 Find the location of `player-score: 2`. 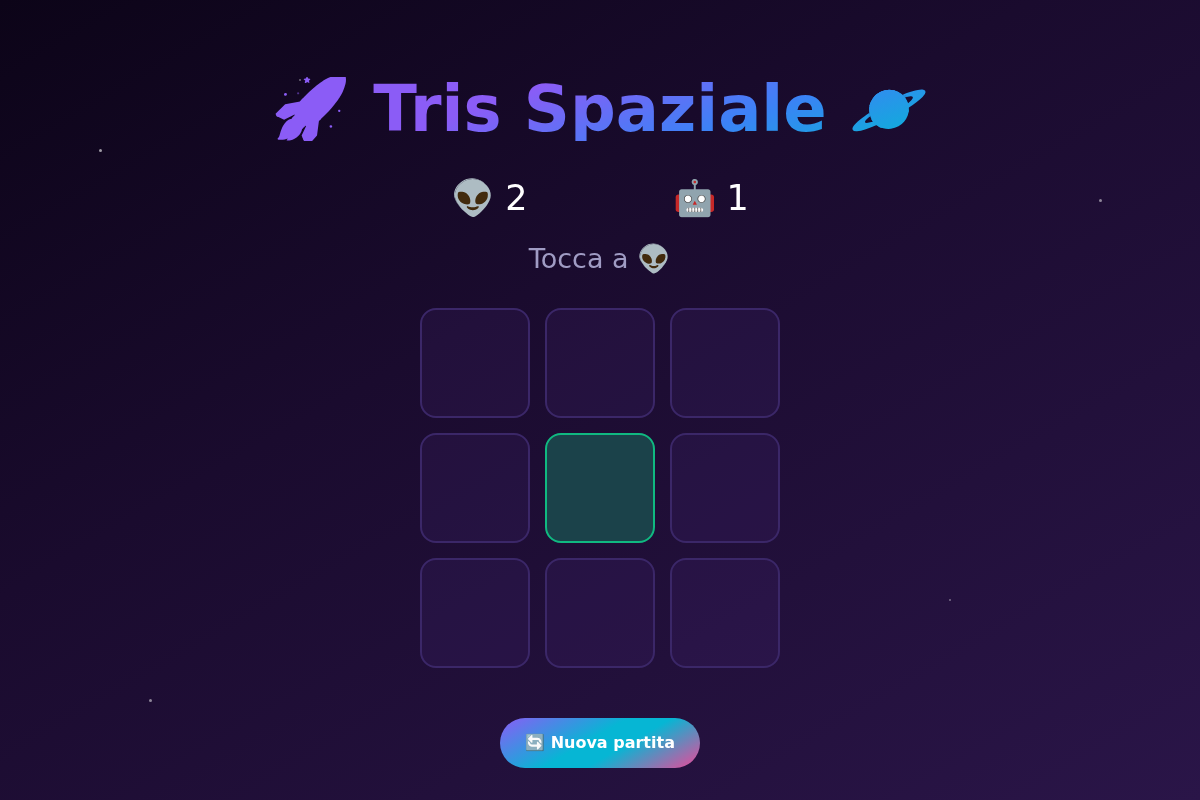

player-score: 2 is located at coordinates (516, 198).